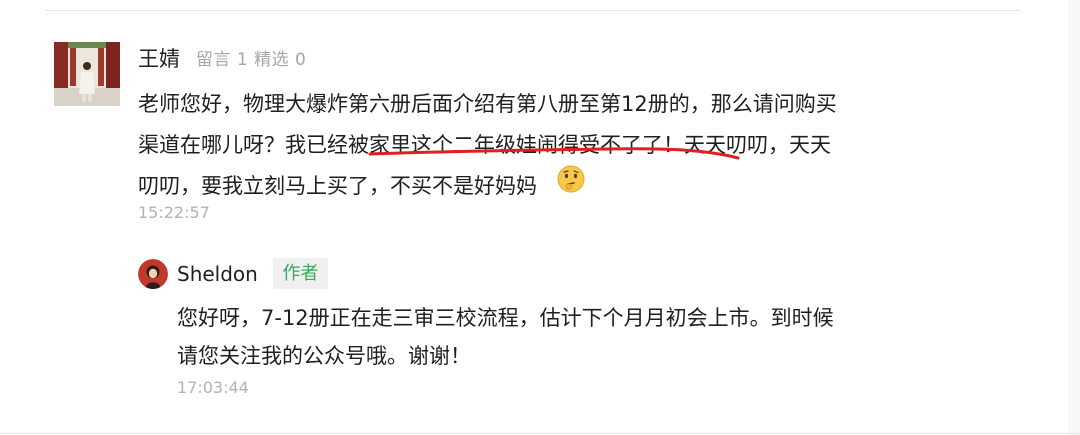  I want to click on comment-line-3: 叨叨，要我立刻马上买了，不买不是好妈妈, so click(337, 186).